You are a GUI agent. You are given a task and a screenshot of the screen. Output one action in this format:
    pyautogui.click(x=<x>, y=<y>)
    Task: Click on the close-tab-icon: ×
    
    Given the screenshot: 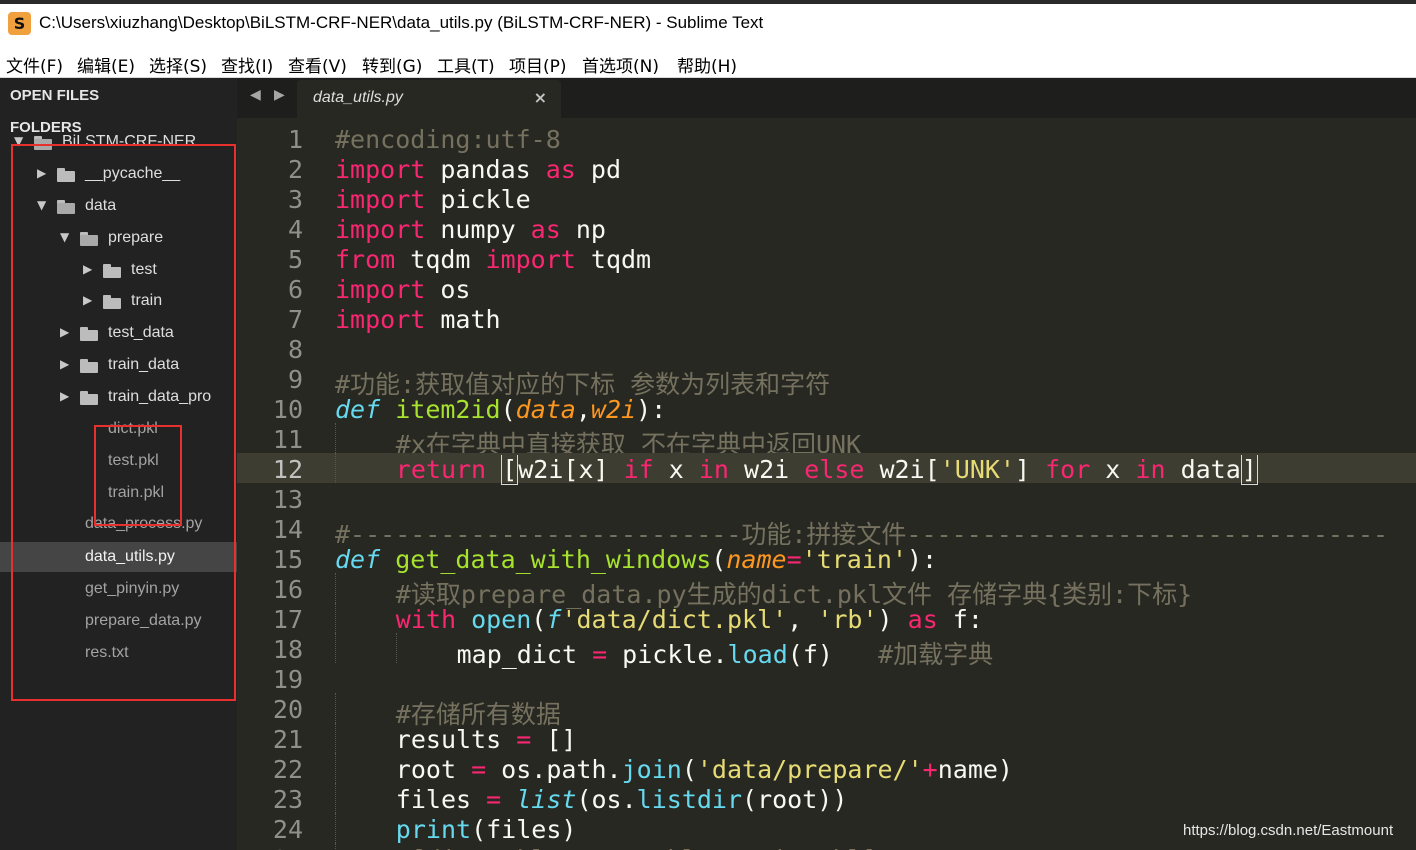 What is the action you would take?
    pyautogui.click(x=540, y=97)
    